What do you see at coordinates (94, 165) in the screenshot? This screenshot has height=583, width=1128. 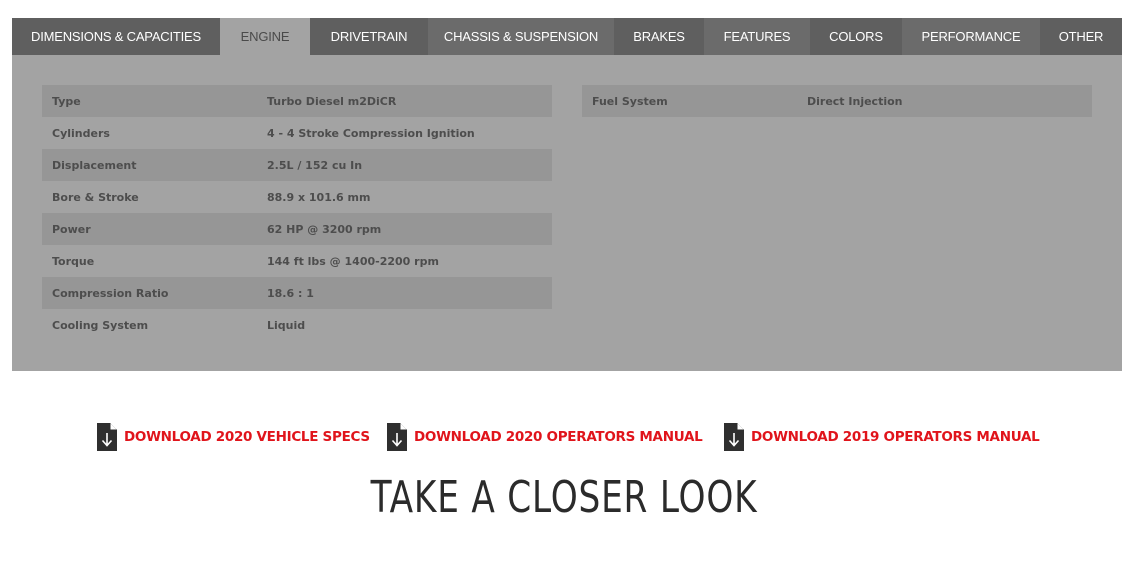 I see `spec-label: Displacement` at bounding box center [94, 165].